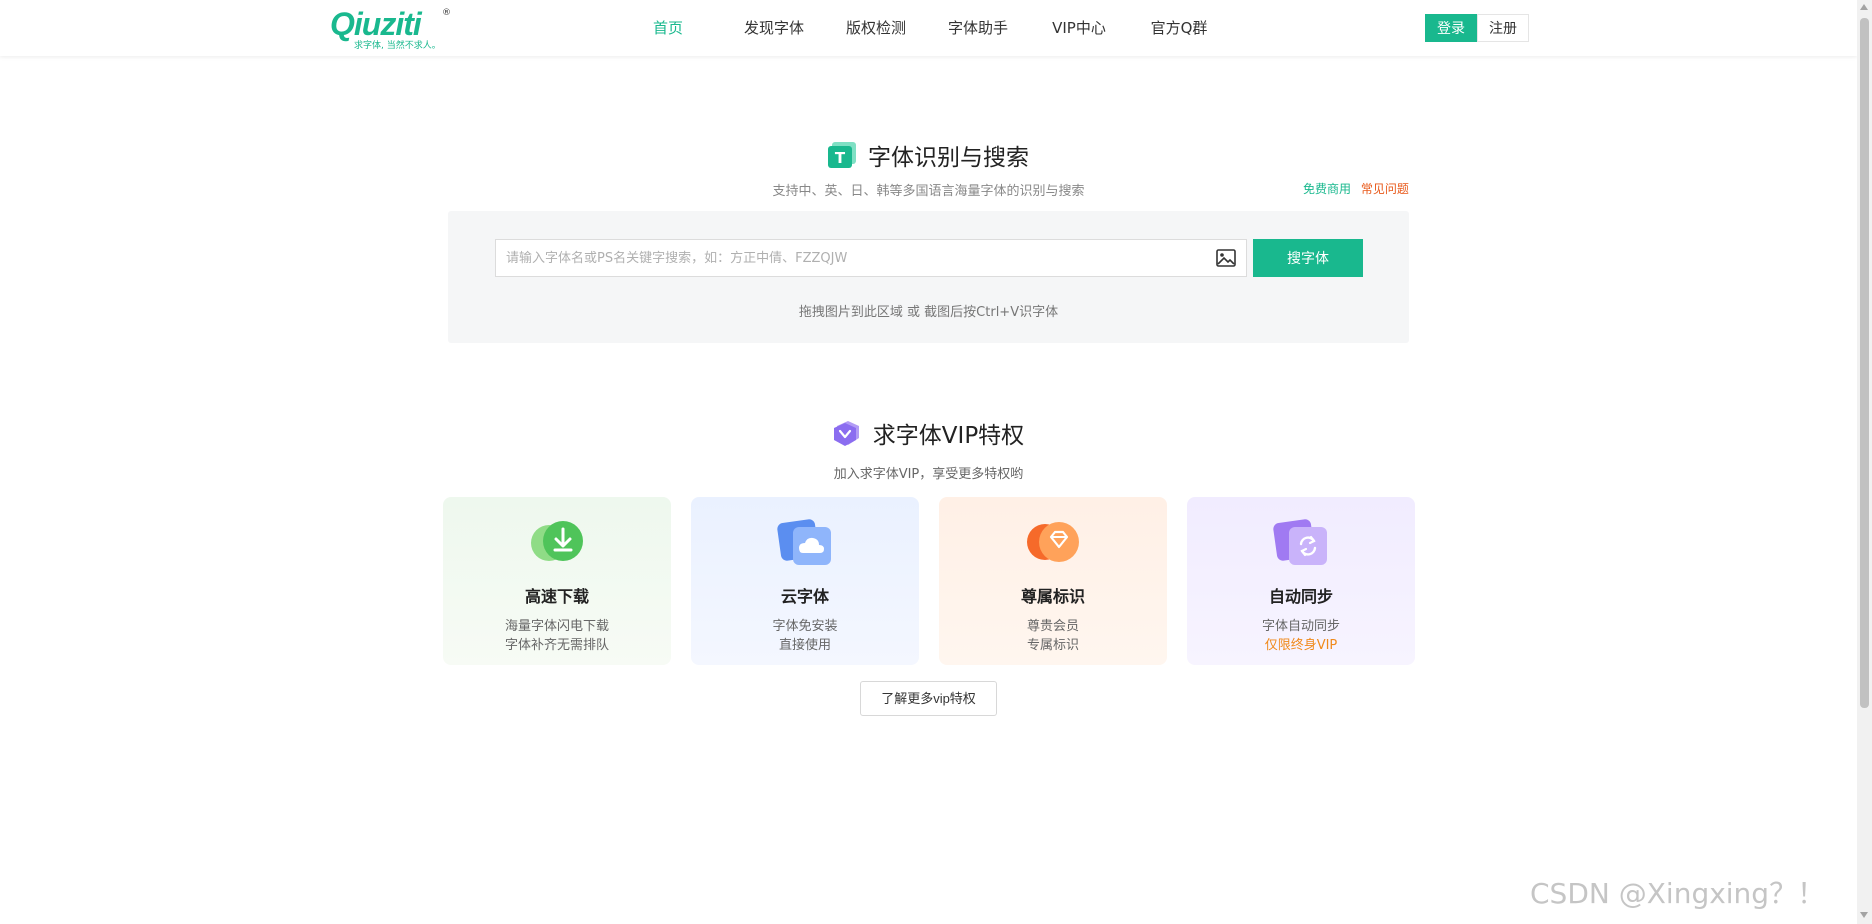  What do you see at coordinates (846, 433) in the screenshot?
I see `vip-diamond-icon` at bounding box center [846, 433].